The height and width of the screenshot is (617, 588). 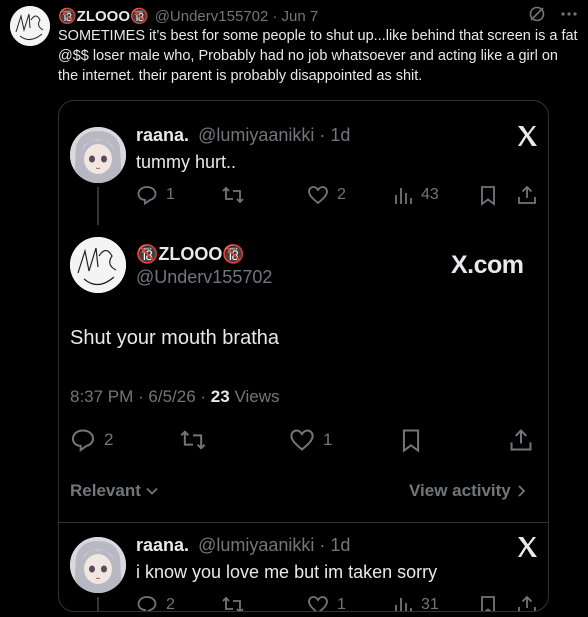 What do you see at coordinates (430, 604) in the screenshot?
I see `views-count: 31` at bounding box center [430, 604].